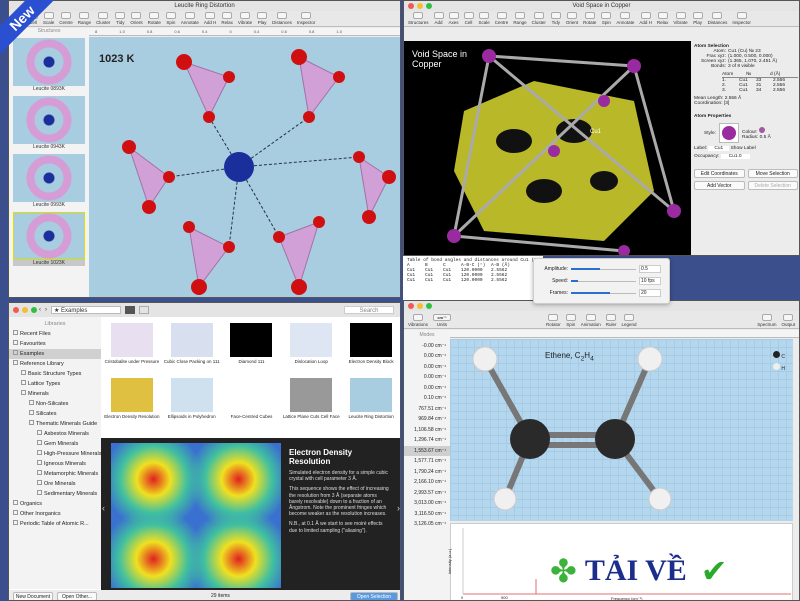  What do you see at coordinates (603, 269) in the screenshot?
I see `amplitude-slider` at bounding box center [603, 269].